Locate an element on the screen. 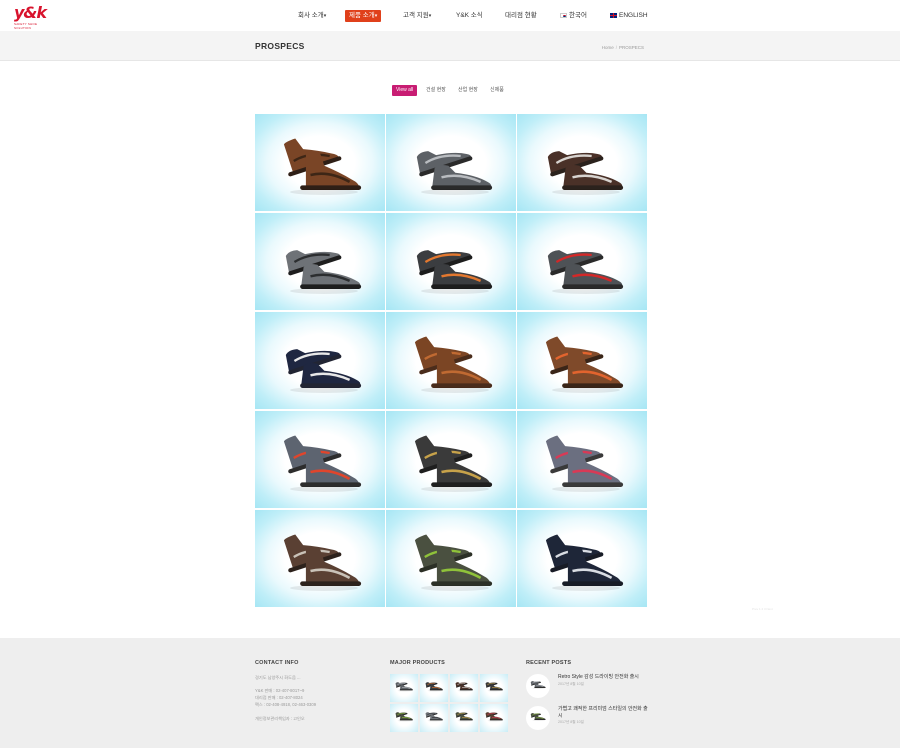  post-title: Retro Style 감성 드라이빙 안전화 출시 is located at coordinates (604, 677).